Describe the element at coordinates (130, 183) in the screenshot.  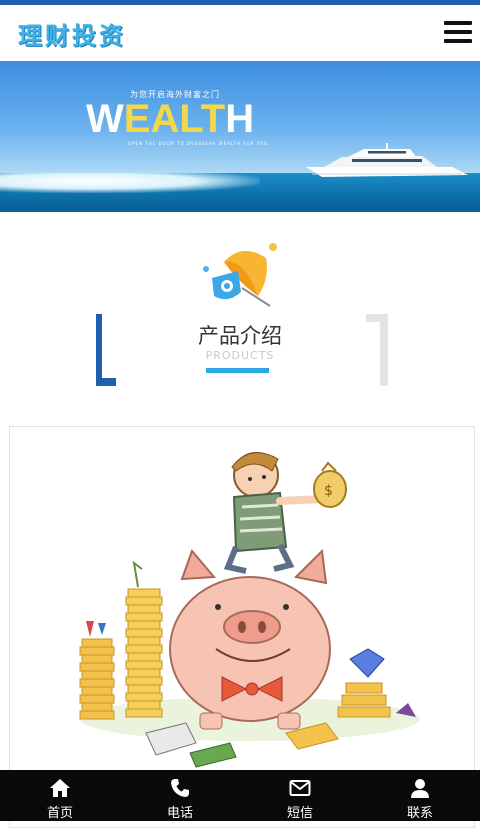
I see `banner-beach` at that location.